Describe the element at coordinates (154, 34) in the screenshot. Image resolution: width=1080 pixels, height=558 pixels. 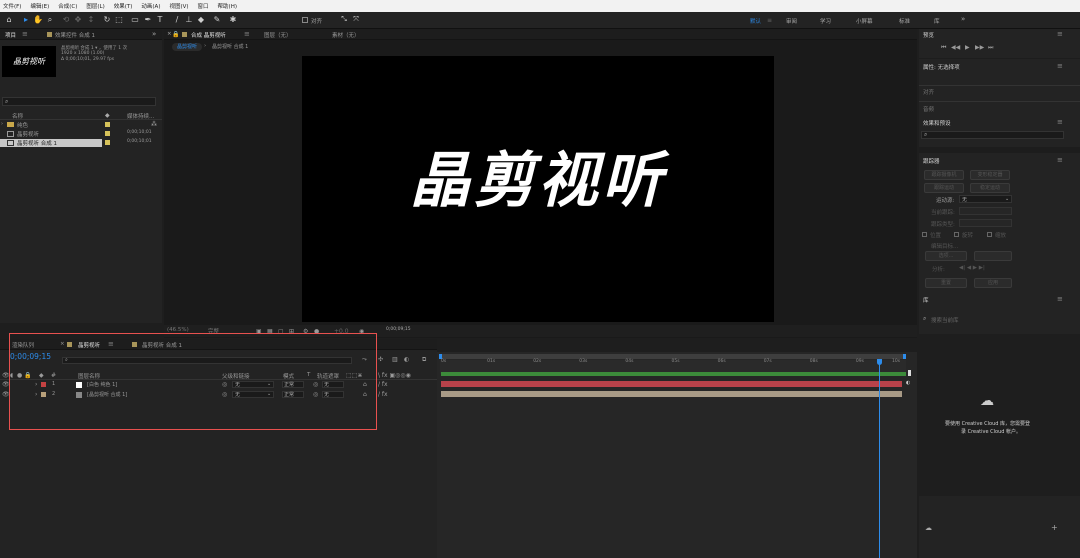
I see `panel-more-icon: »` at that location.